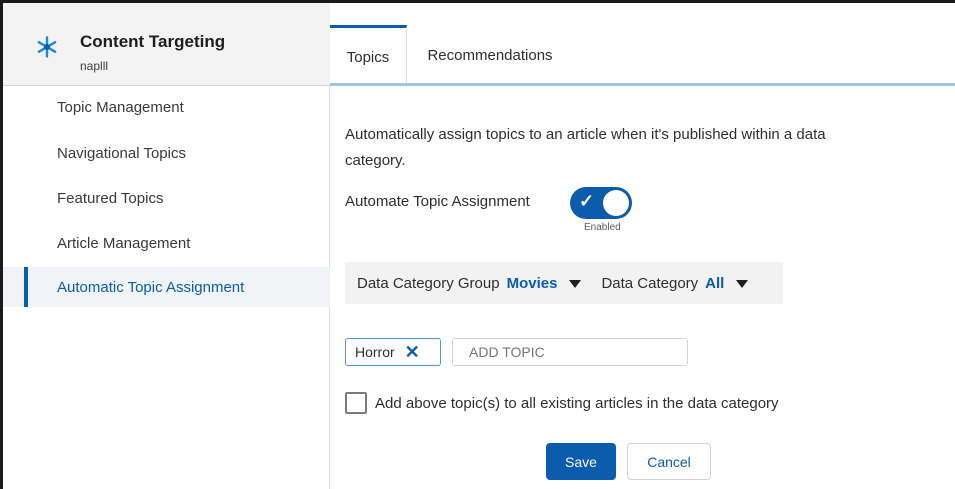  I want to click on data-category-label: Data Category, so click(650, 283).